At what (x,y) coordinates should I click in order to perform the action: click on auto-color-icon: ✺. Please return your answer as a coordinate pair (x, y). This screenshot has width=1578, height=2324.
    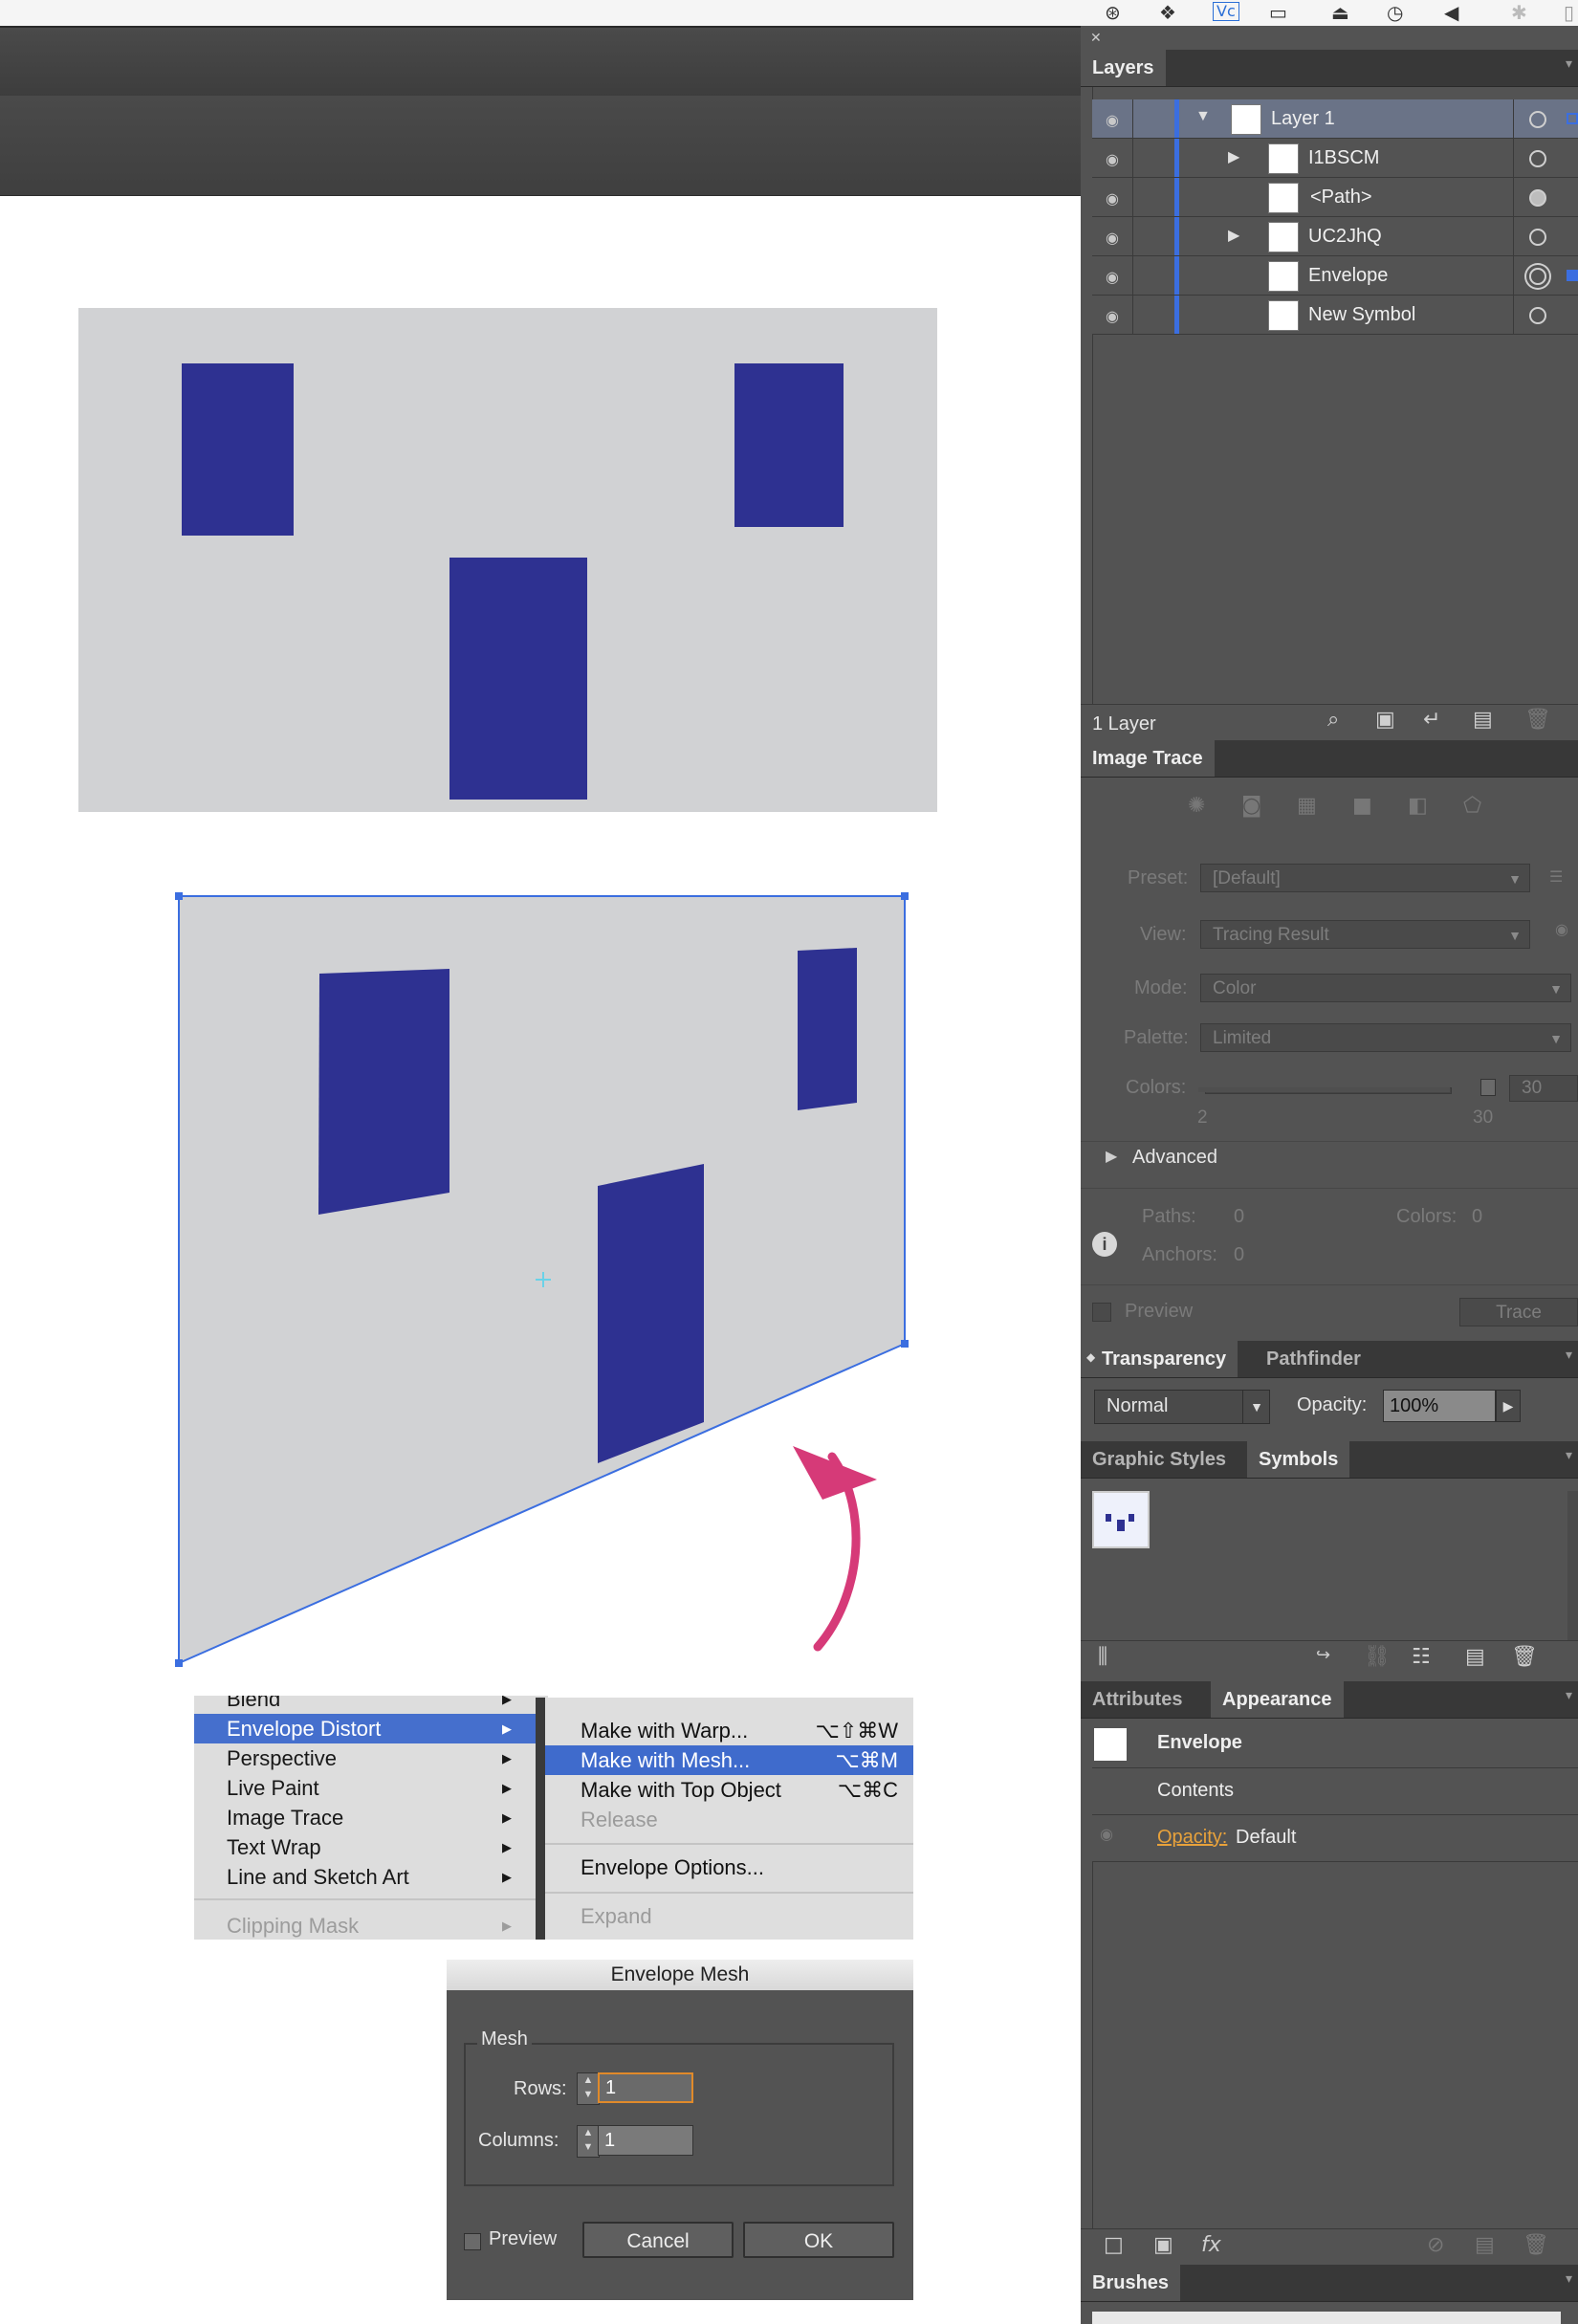
    Looking at the image, I should click on (1196, 806).